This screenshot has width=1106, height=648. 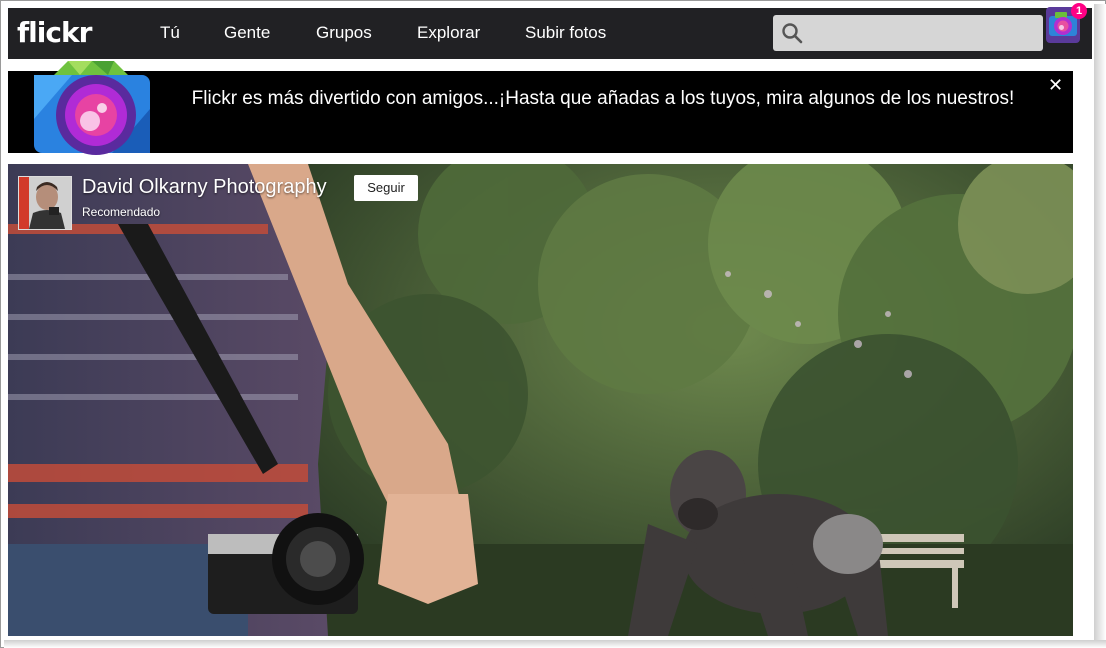 What do you see at coordinates (247, 33) in the screenshot?
I see `nav-item-gente: Gente` at bounding box center [247, 33].